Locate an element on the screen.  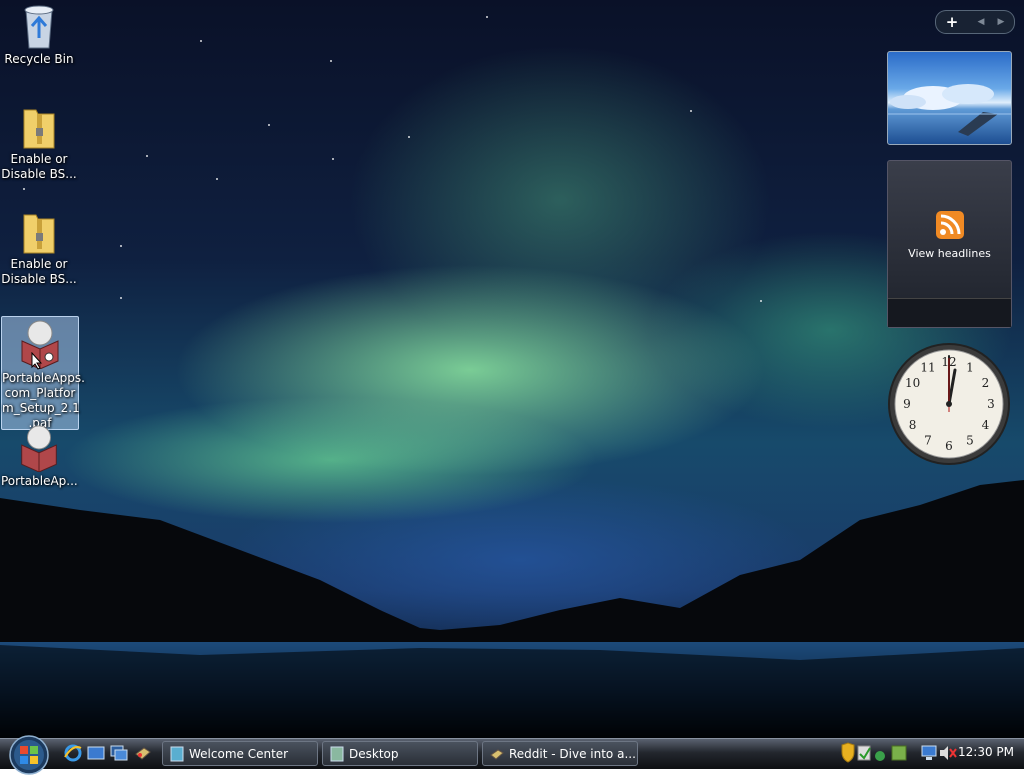
feed-footer is located at coordinates (949, 312).